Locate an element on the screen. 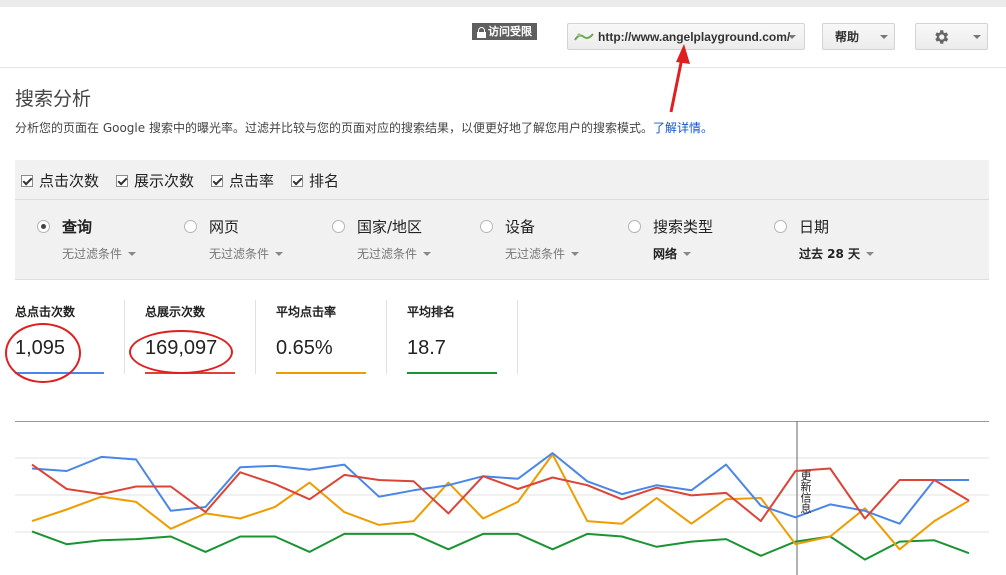 The height and width of the screenshot is (575, 1006). metric-checkbox-ctr: 点击率 is located at coordinates (242, 180).